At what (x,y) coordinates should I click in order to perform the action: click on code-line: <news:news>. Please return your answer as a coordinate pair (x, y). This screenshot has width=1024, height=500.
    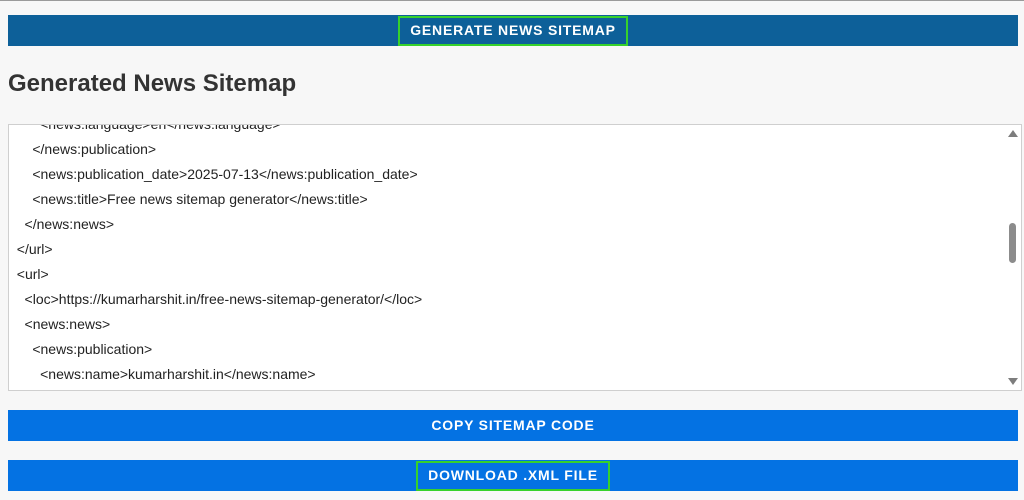
    Looking at the image, I should click on (60, 324).